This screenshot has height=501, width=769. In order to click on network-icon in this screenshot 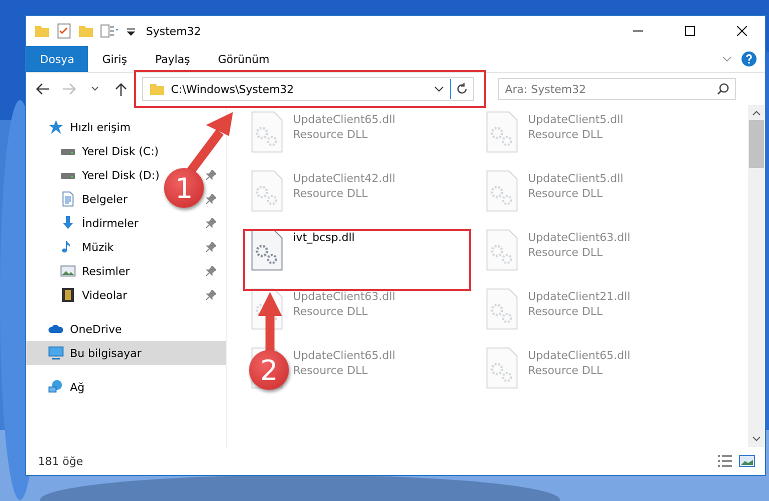, I will do `click(56, 387)`.